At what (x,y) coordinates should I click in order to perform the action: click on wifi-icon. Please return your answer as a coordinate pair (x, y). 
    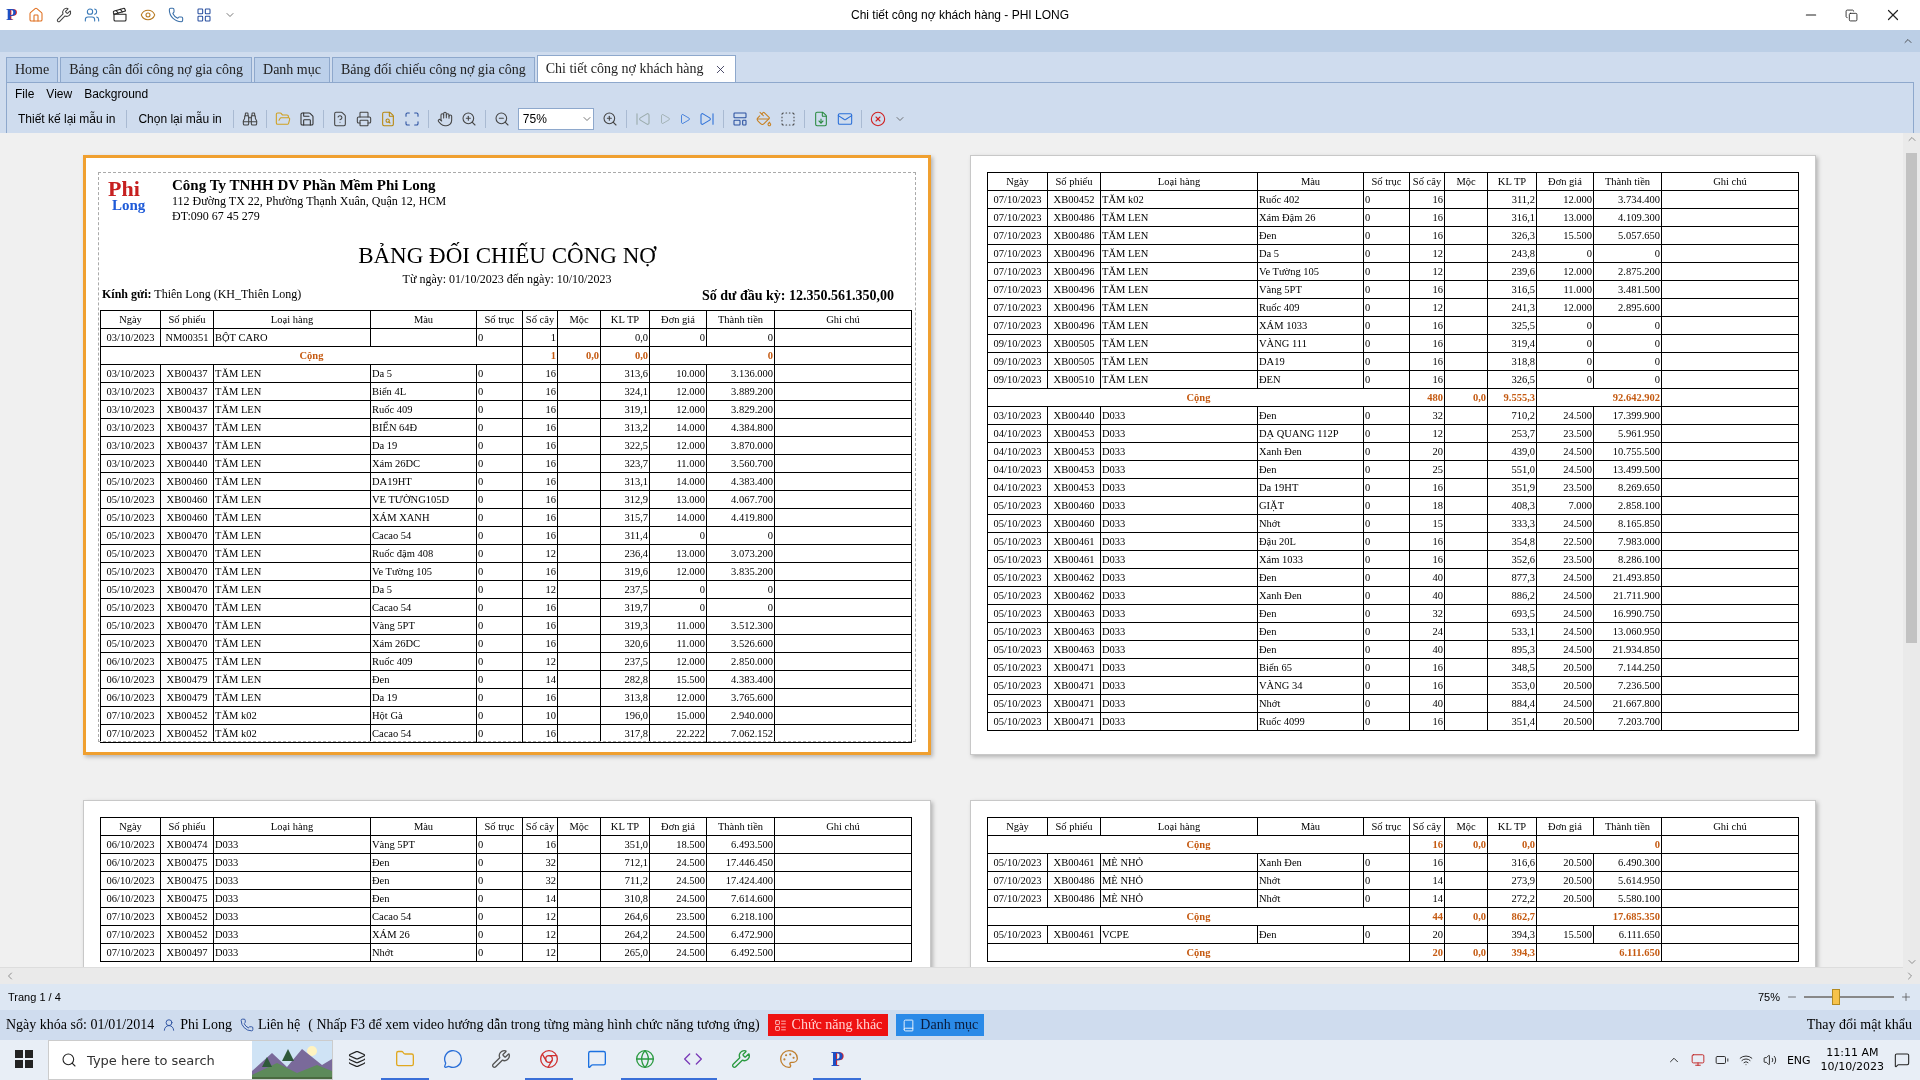
    Looking at the image, I should click on (1745, 1060).